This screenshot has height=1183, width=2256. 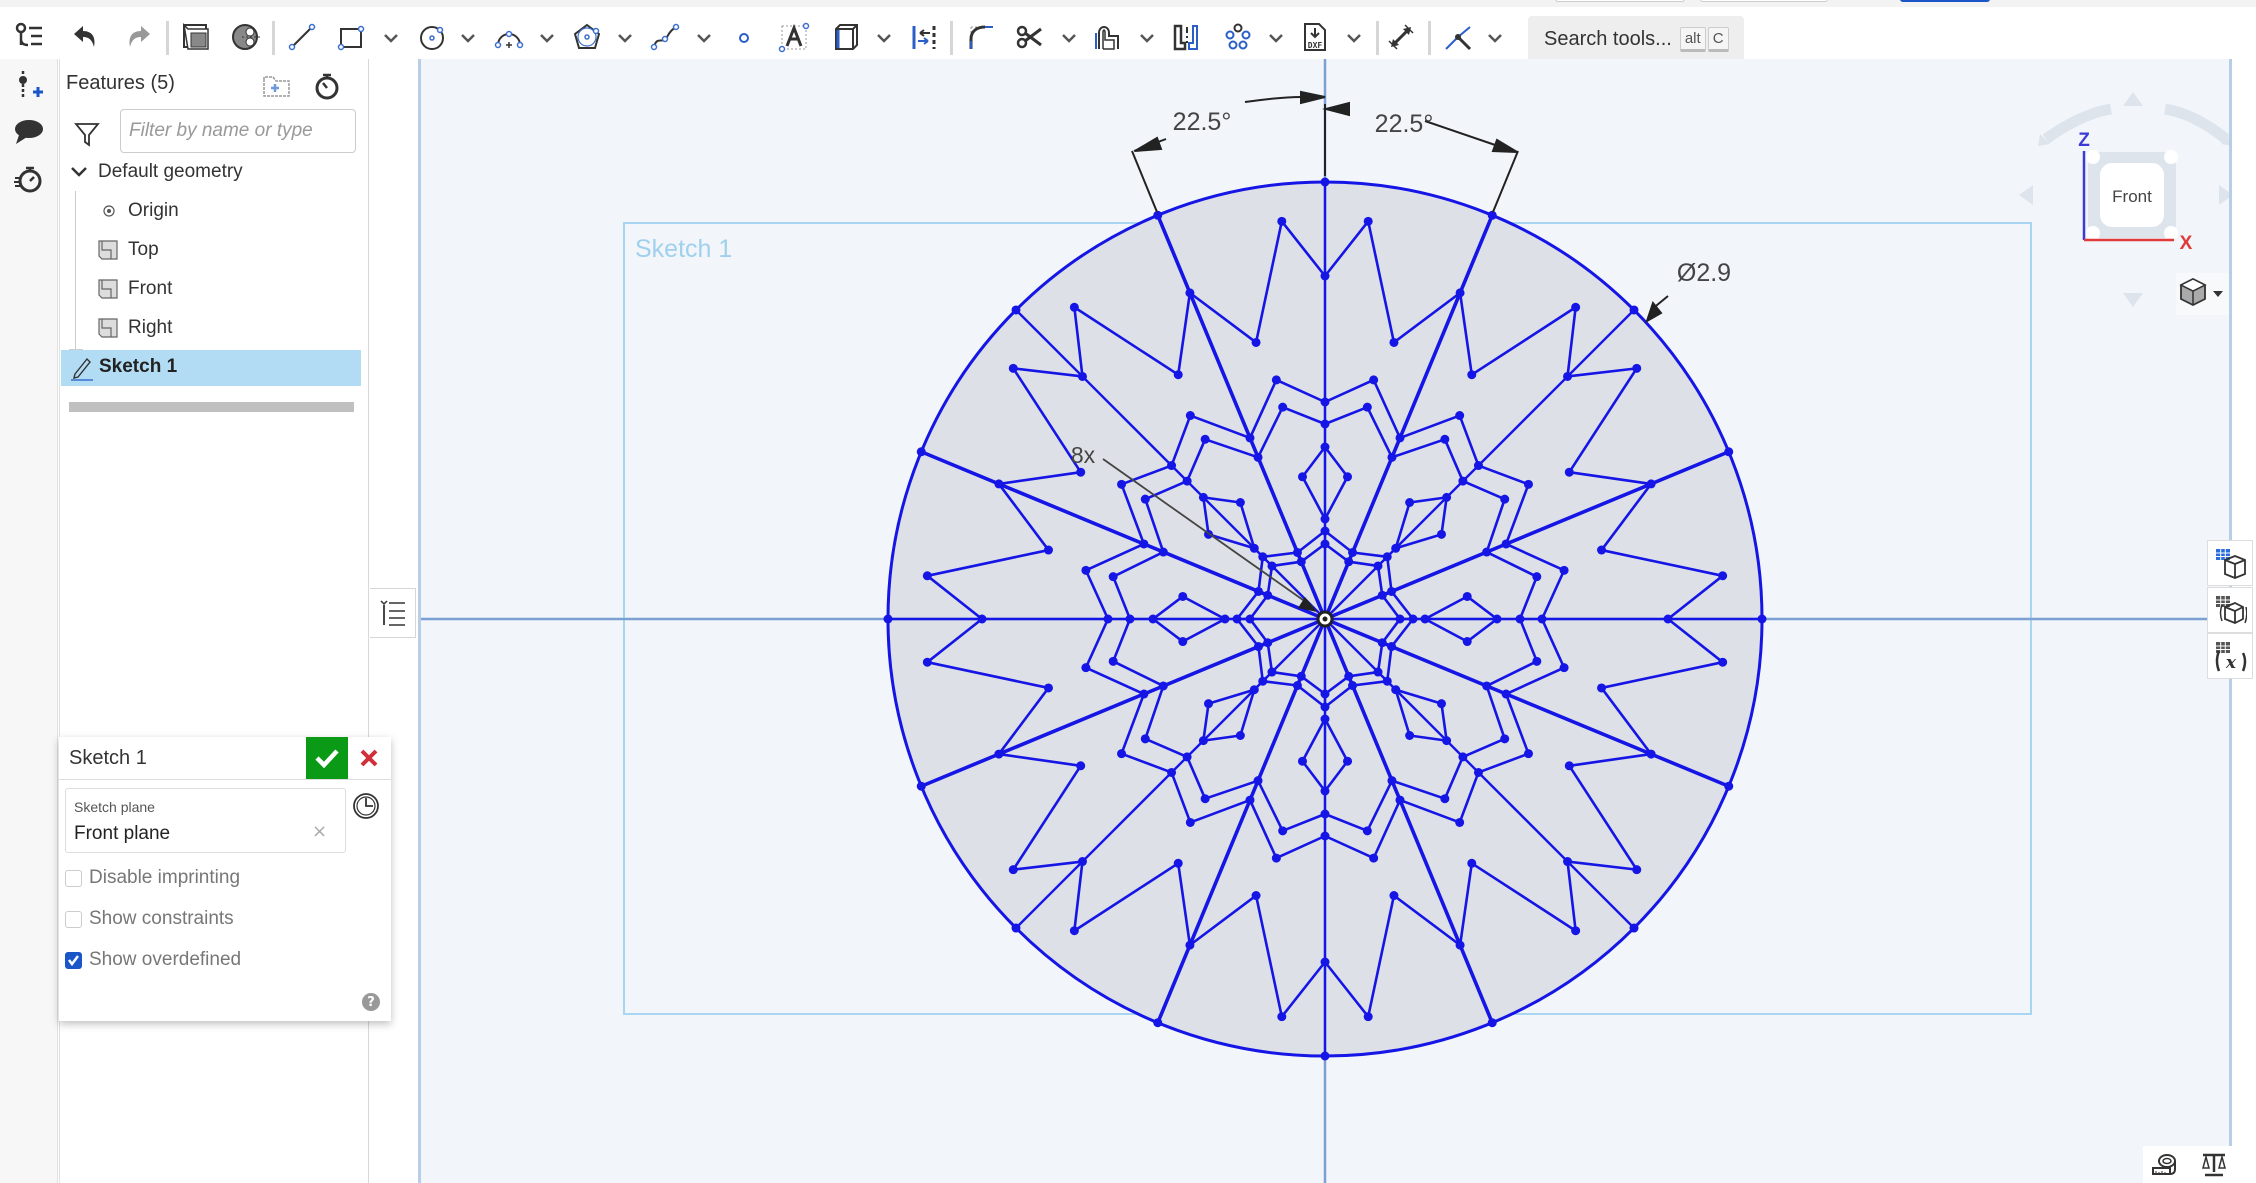 What do you see at coordinates (1315, 37) in the screenshot?
I see `dxf-import-button: DXF` at bounding box center [1315, 37].